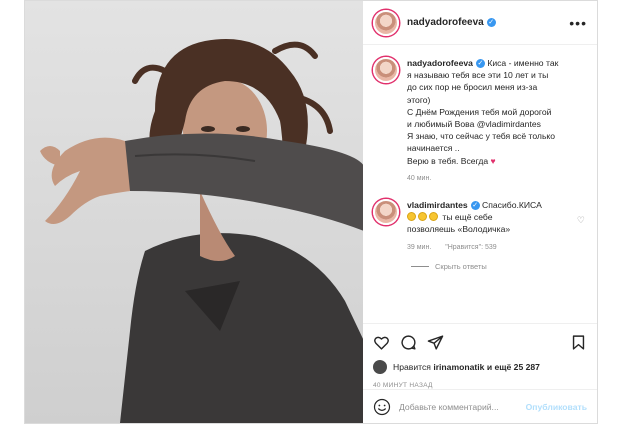  Describe the element at coordinates (480, 385) in the screenshot. I see `post-date: 40 МИНУТ НАЗАД` at that location.